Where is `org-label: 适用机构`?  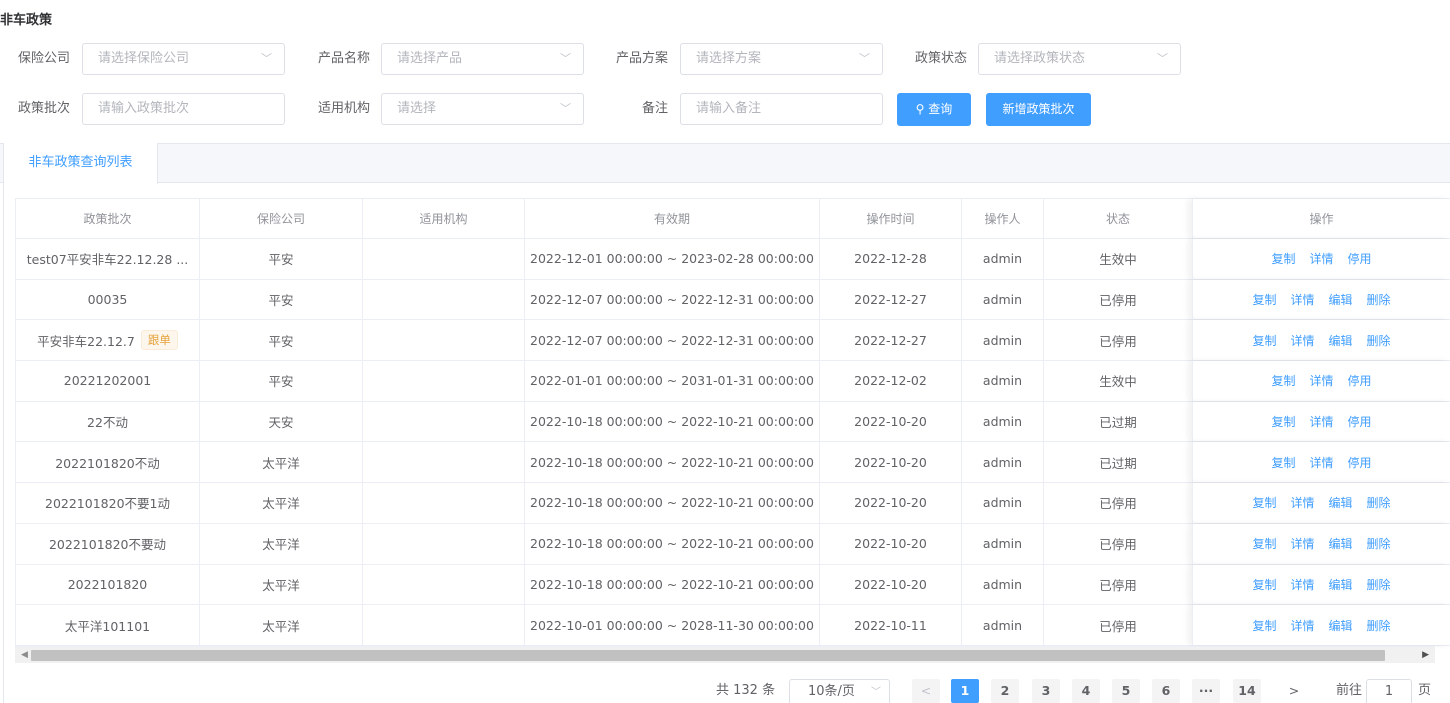
org-label: 适用机构 is located at coordinates (343, 108).